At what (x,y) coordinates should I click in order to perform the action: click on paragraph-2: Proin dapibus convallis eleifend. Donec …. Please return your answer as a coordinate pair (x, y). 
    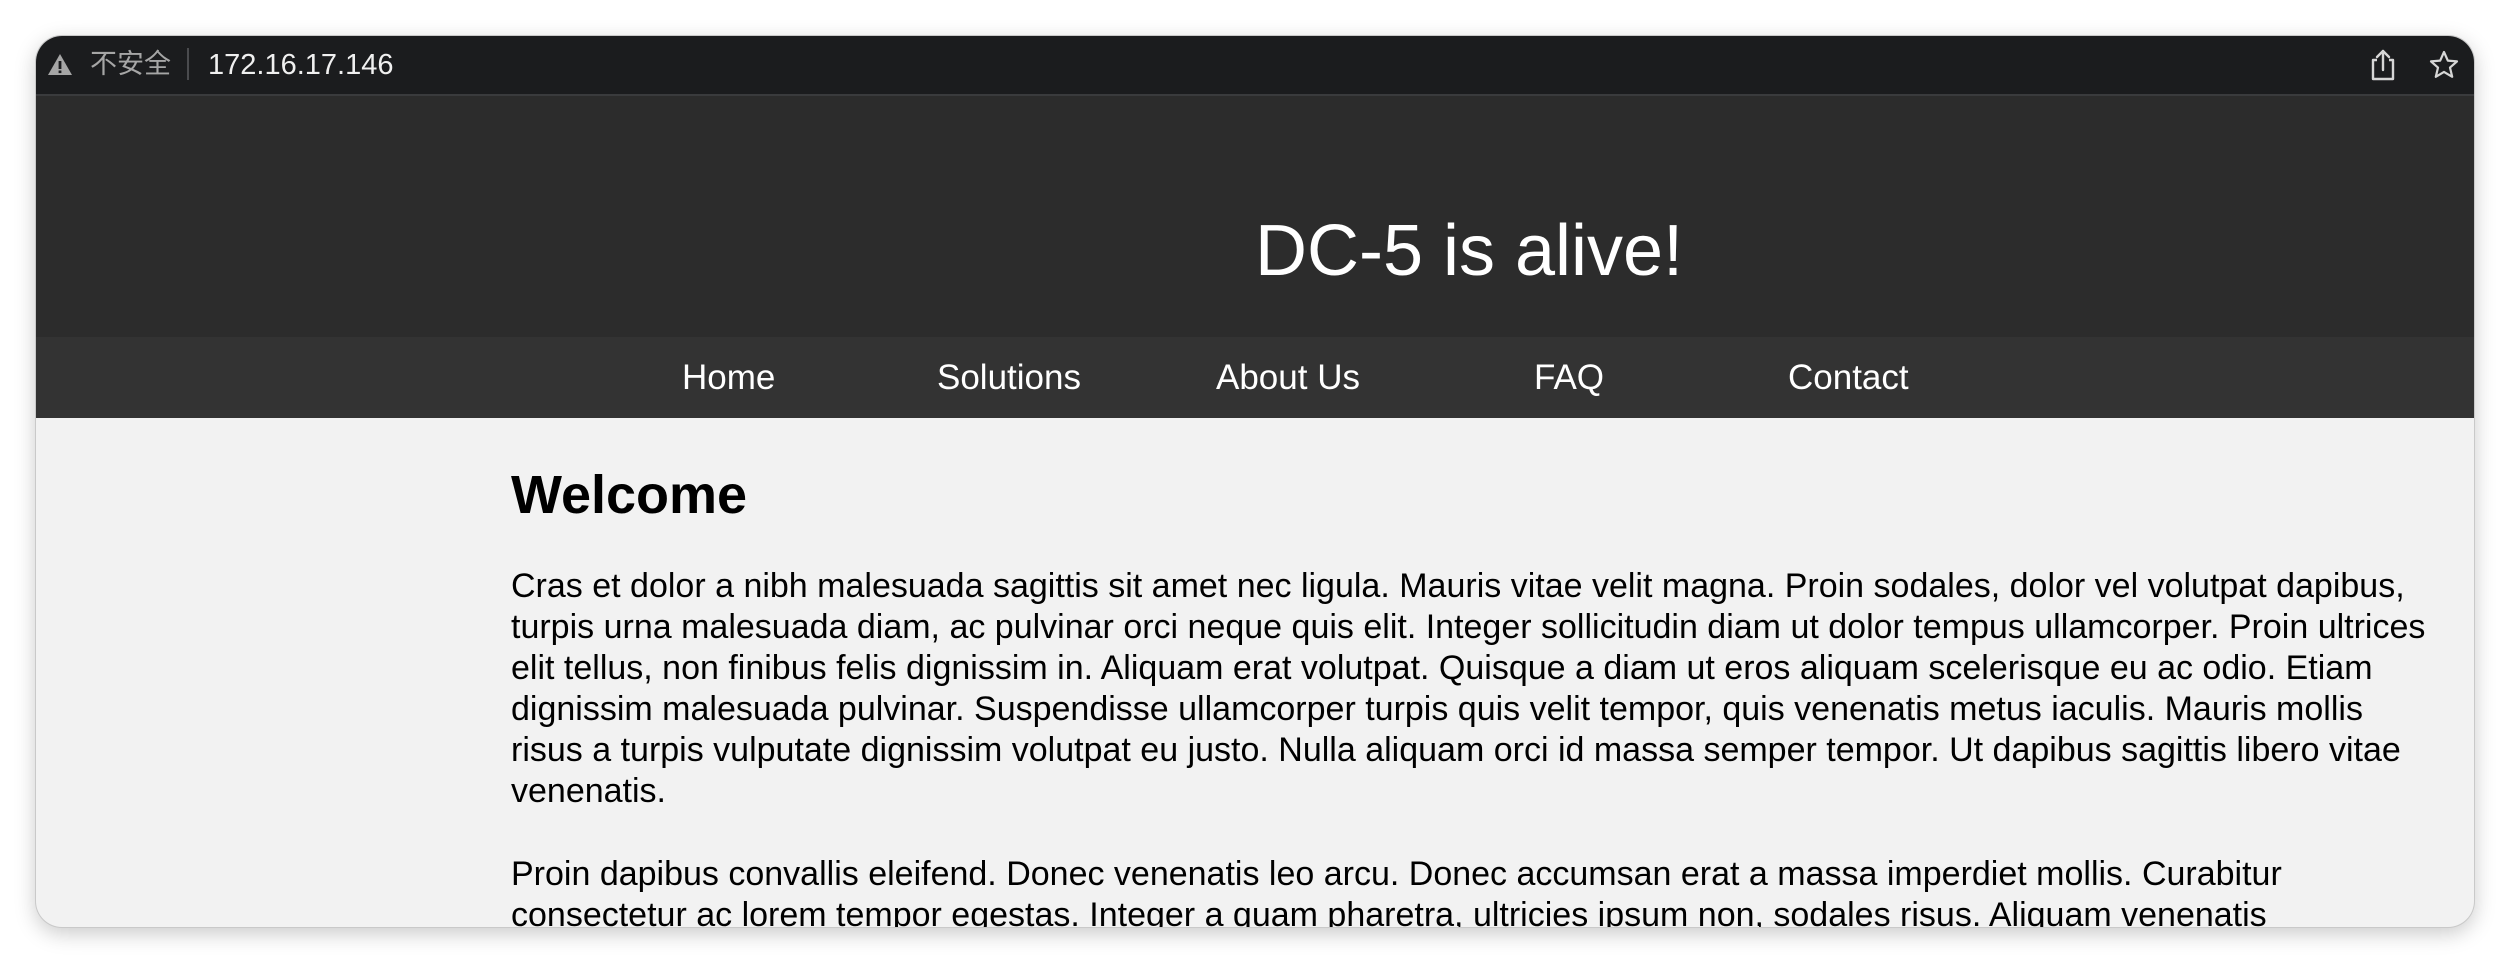
    Looking at the image, I should click on (1396, 891).